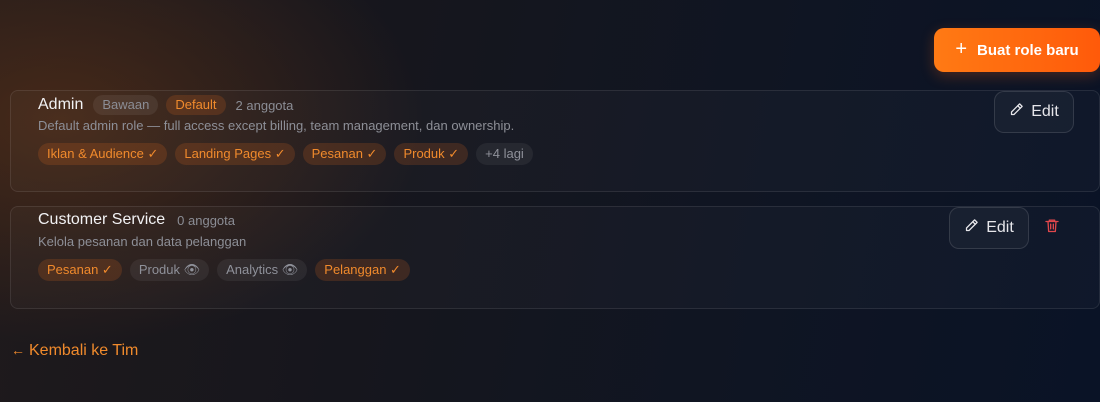  Describe the element at coordinates (262, 270) in the screenshot. I see `permission-tag: Analytics 👁` at that location.